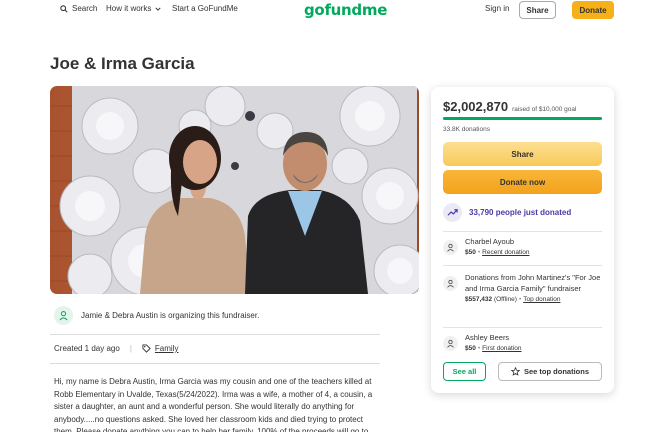 This screenshot has width=650, height=432. I want to click on search-icon, so click(64, 8).